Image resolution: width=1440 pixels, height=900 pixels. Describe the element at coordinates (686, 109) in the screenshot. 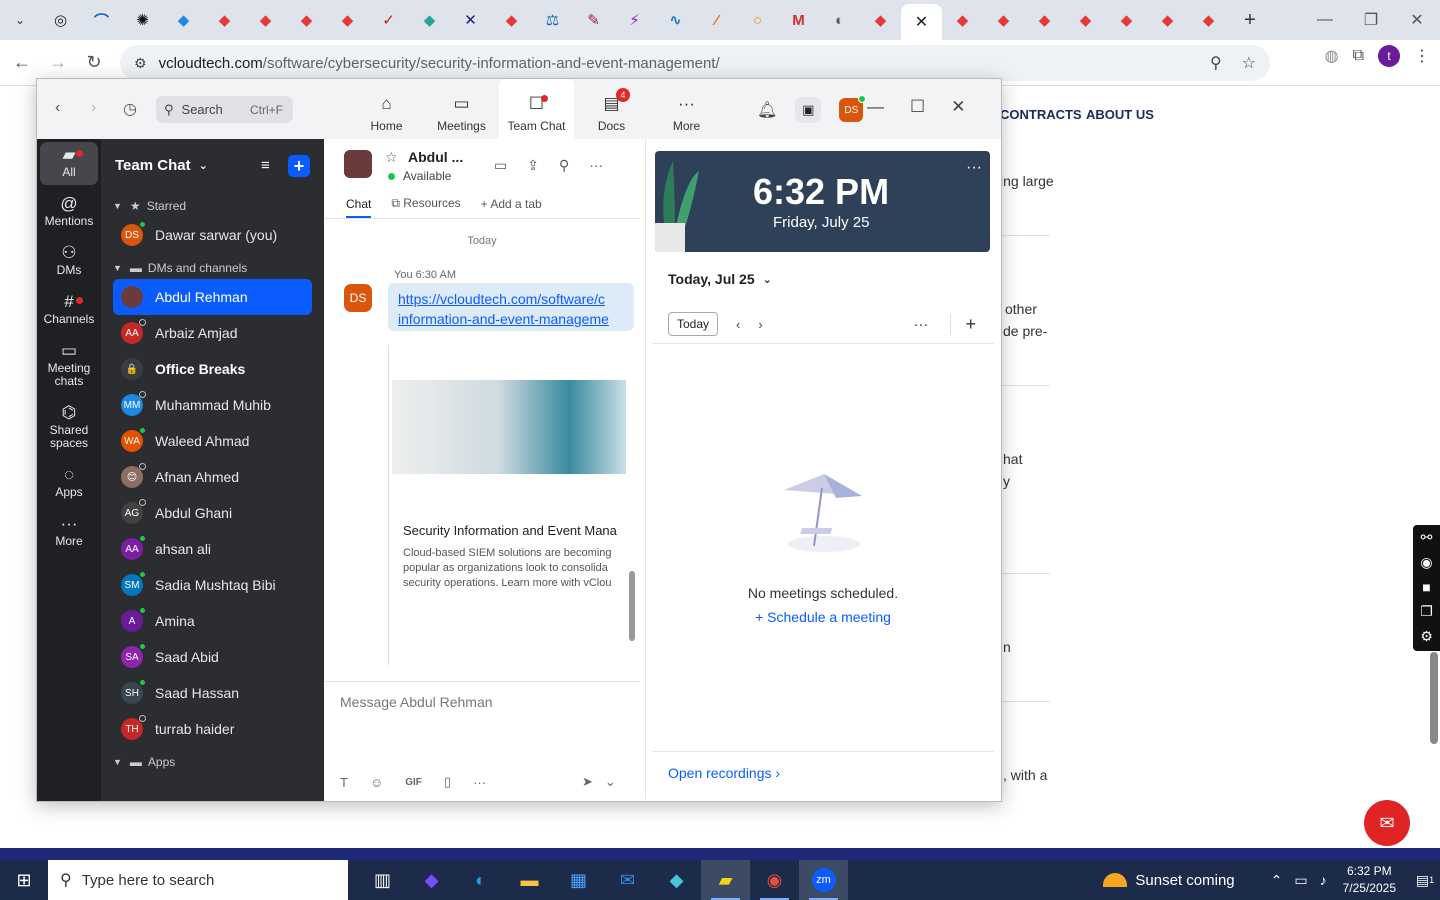

I see `tab-more: ··· More` at that location.